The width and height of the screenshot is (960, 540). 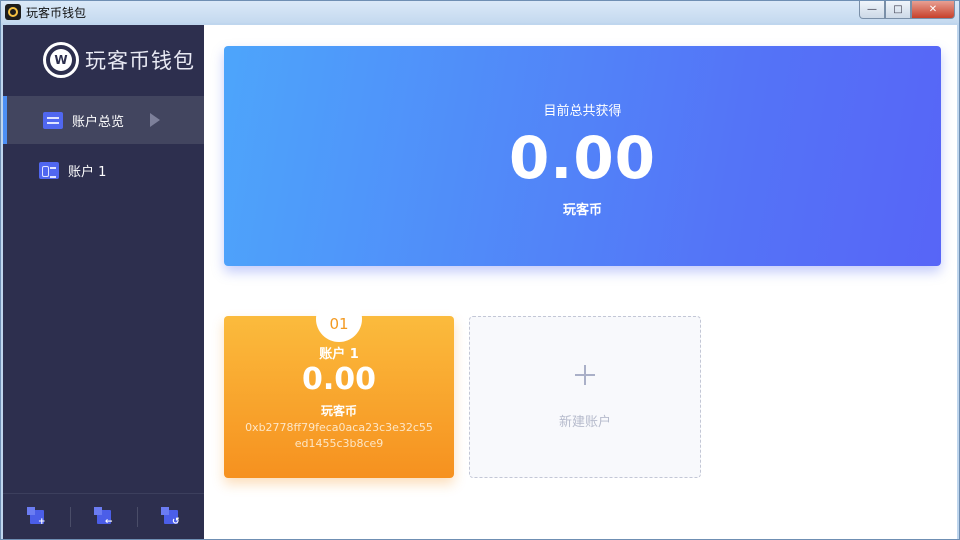 I want to click on import-wallet-button: ←, so click(x=103, y=517).